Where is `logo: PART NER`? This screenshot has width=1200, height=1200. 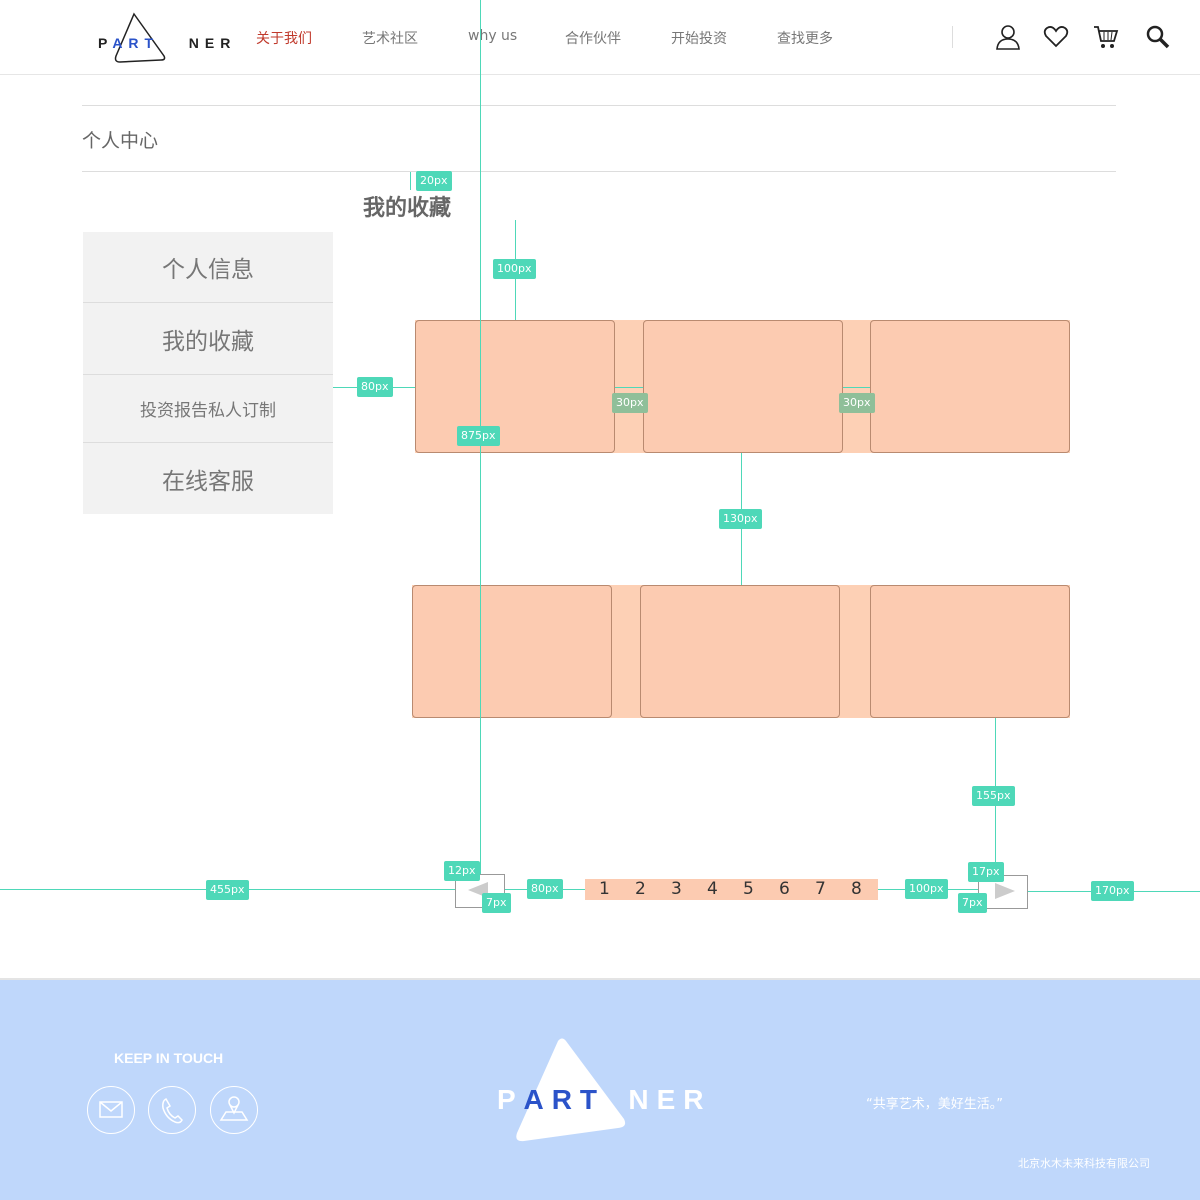
logo: PART NER is located at coordinates (164, 38).